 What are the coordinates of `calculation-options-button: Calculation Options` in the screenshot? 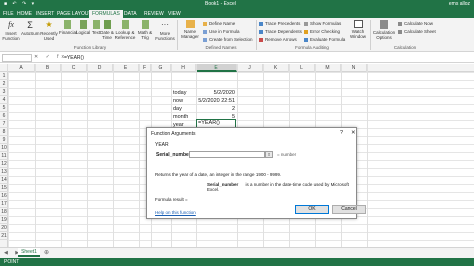 It's located at (384, 30).